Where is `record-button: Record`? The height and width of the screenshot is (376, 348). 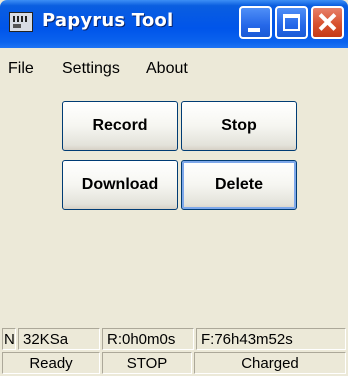
record-button: Record is located at coordinates (120, 126).